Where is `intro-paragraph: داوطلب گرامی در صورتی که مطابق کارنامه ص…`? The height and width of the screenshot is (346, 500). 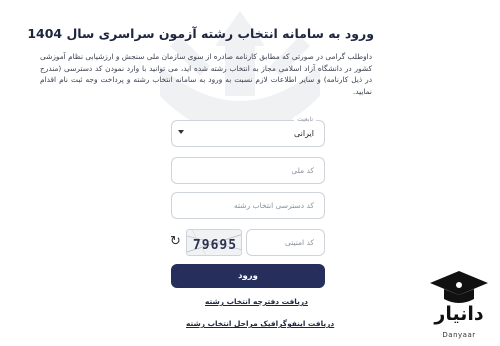
intro-paragraph: داوطلب گرامی در صورتی که مطابق کارنامه ص… is located at coordinates (205, 74).